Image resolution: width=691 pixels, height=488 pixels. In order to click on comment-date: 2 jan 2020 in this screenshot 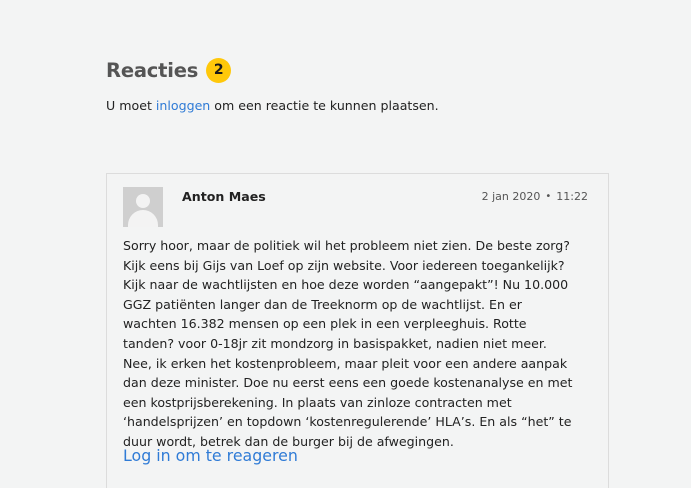, I will do `click(511, 196)`.